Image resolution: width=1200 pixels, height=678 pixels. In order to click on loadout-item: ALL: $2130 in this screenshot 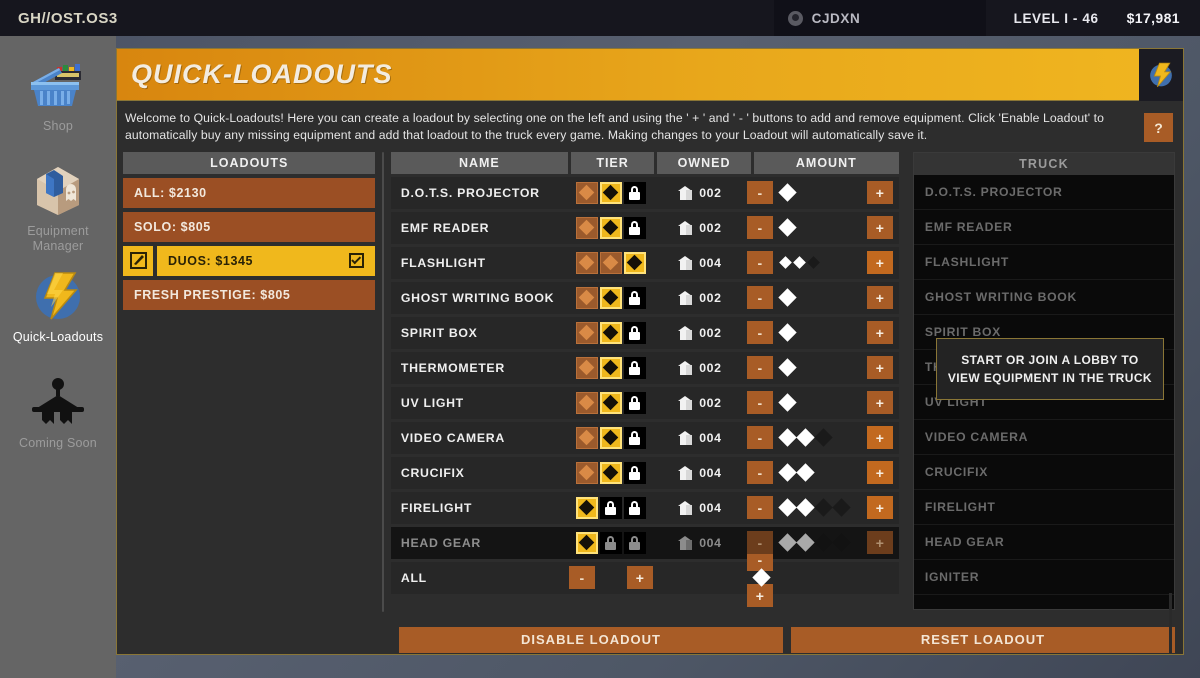, I will do `click(249, 192)`.